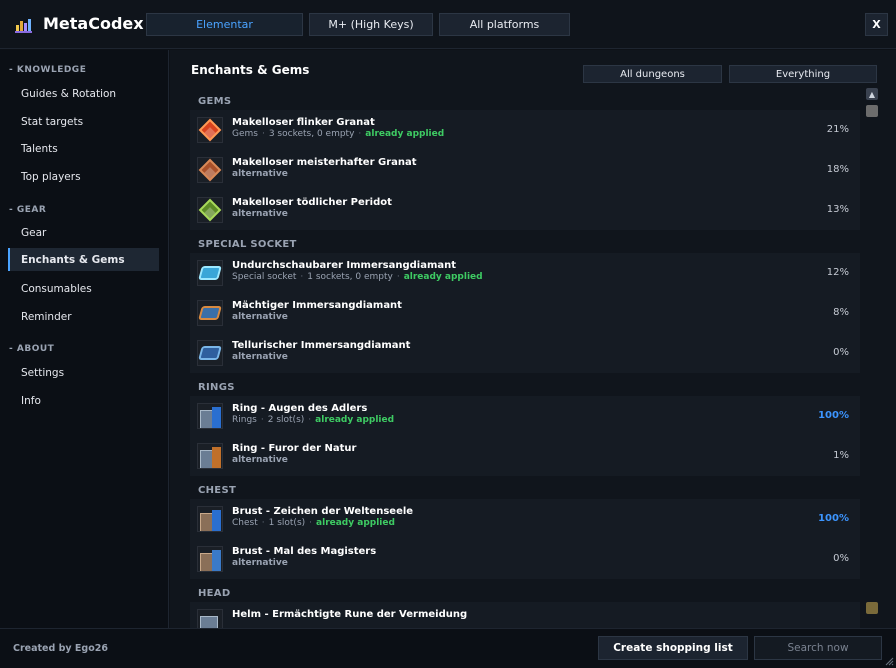  Describe the element at coordinates (872, 94) in the screenshot. I see `scroll-up-arrow-icon: ▲` at that location.